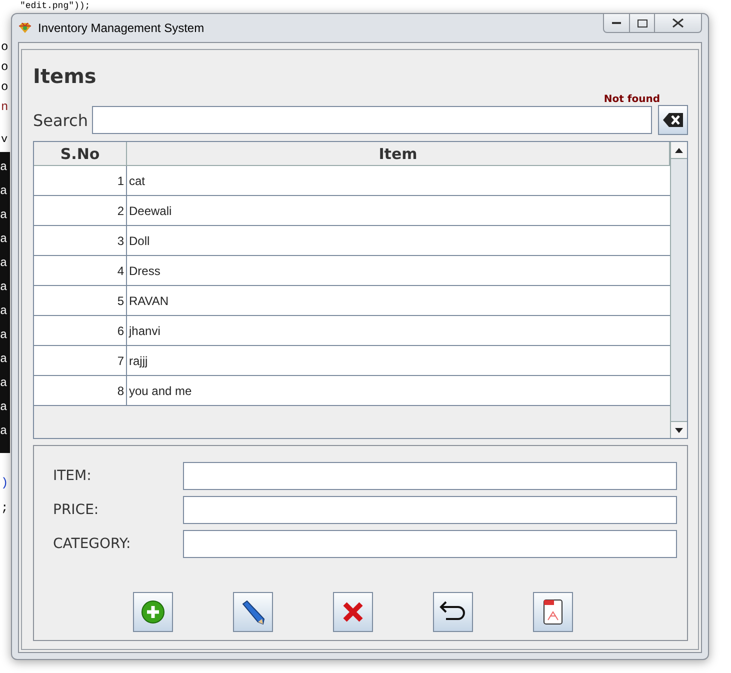  What do you see at coordinates (352, 331) in the screenshot?
I see `table-row: 6 jhanvi` at bounding box center [352, 331].